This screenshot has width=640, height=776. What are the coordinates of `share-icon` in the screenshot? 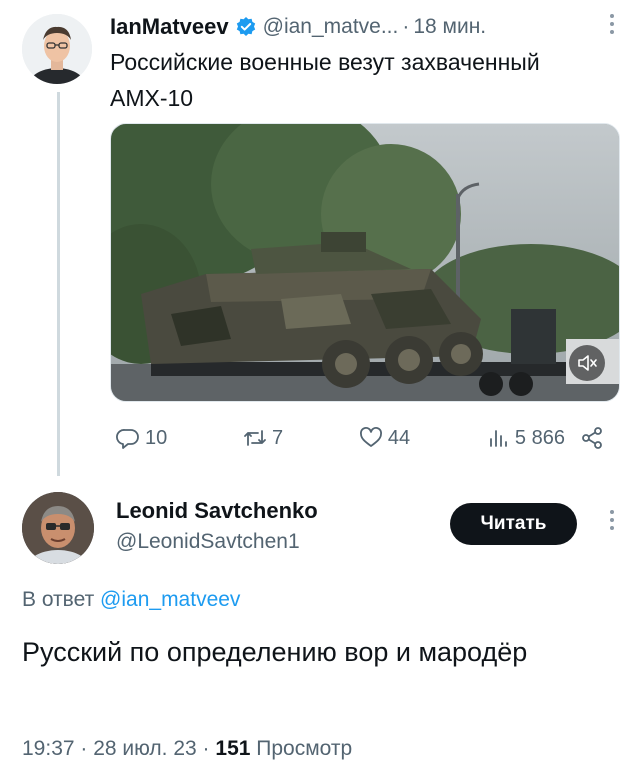 It's located at (592, 438).